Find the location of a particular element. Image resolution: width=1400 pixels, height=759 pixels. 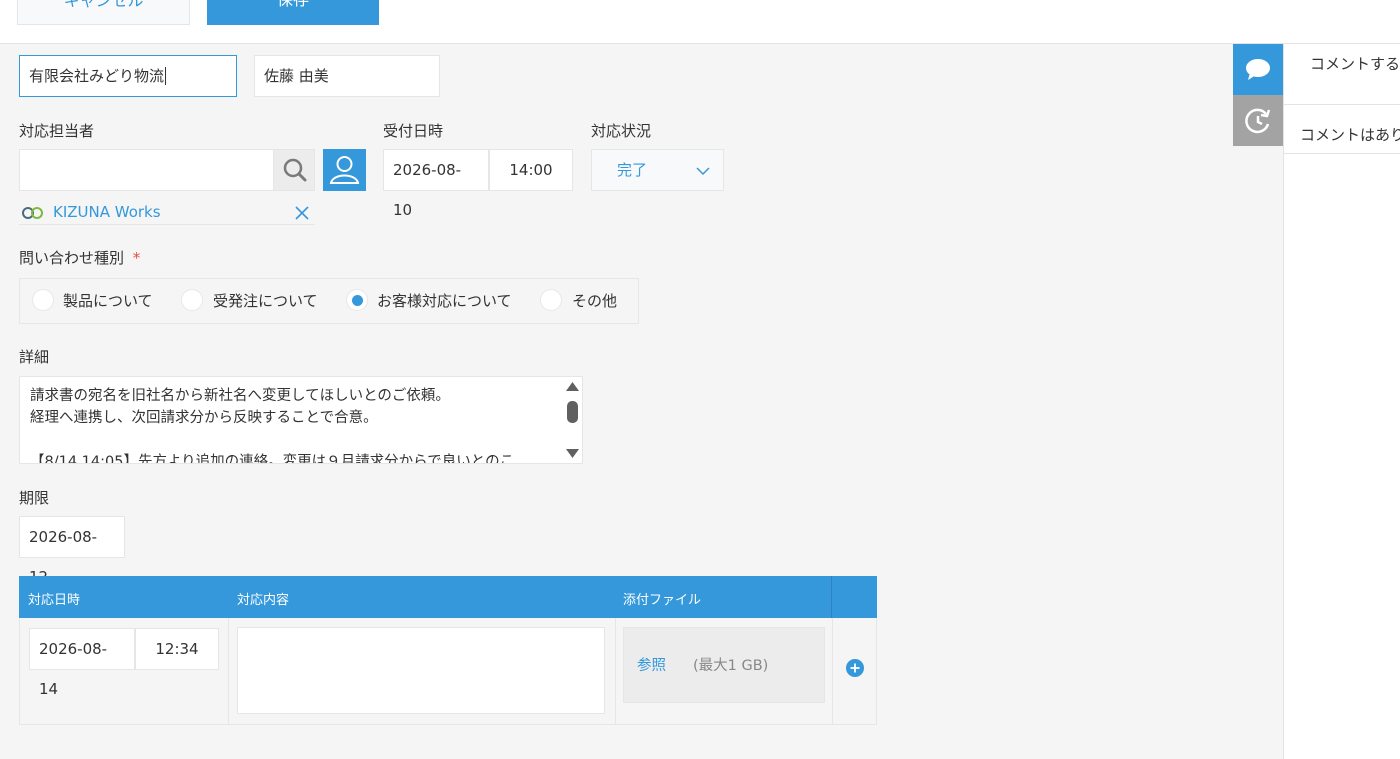

assignee-chip-label: KIZUNA Works is located at coordinates (107, 212).